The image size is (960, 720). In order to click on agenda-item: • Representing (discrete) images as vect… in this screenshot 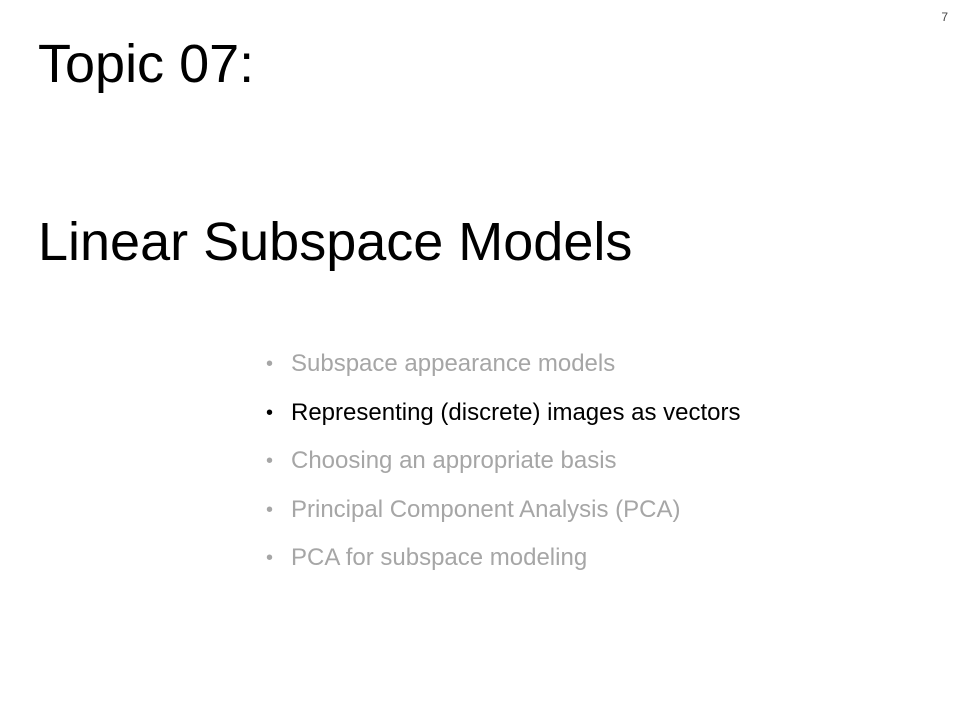, I will do `click(503, 417)`.